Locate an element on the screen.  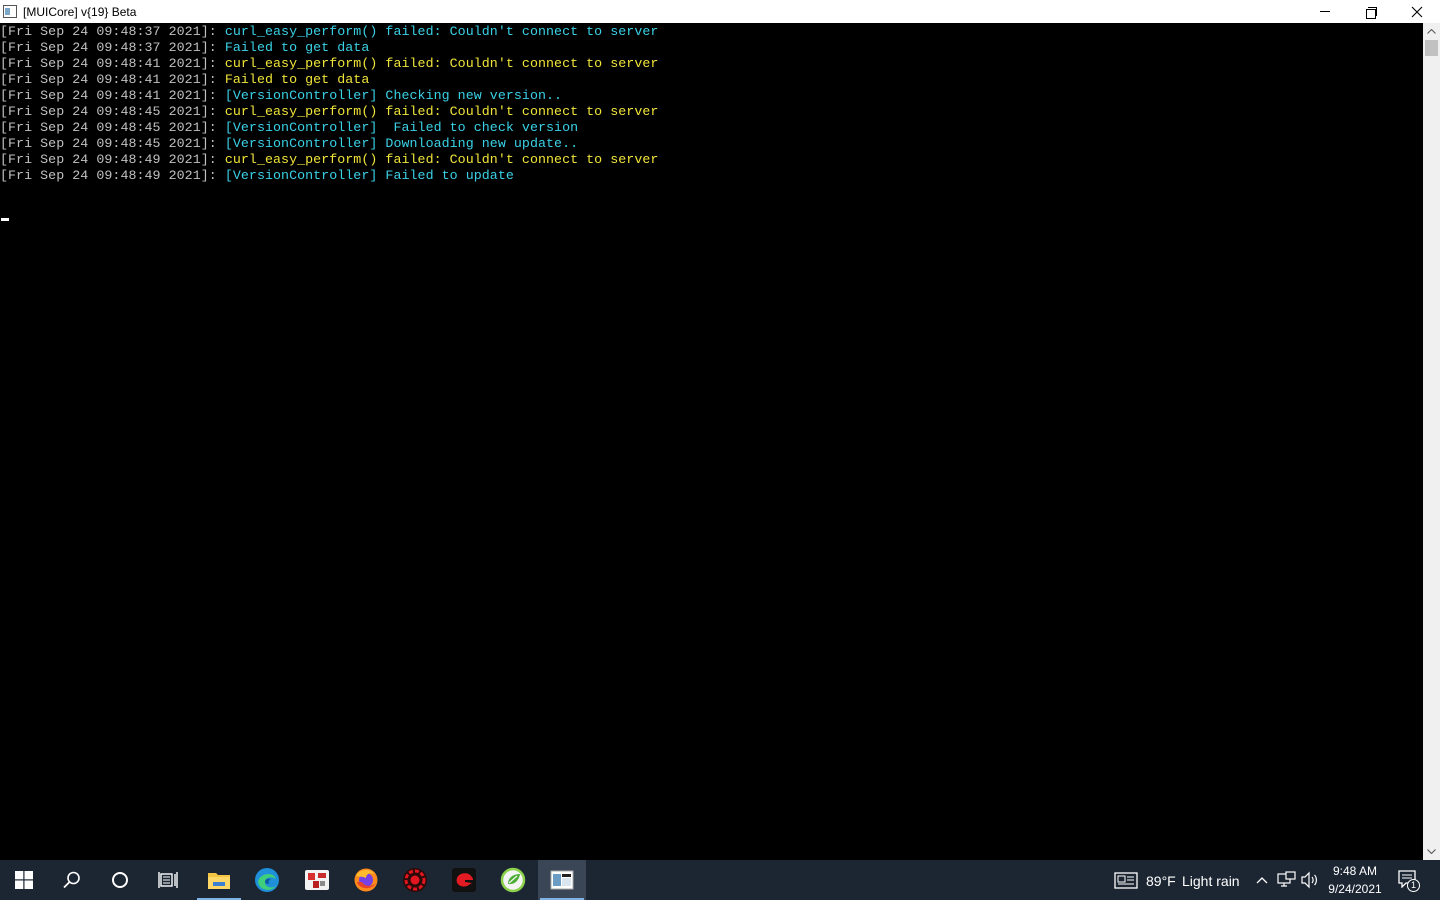
red-gear-app-icon is located at coordinates (415, 880).